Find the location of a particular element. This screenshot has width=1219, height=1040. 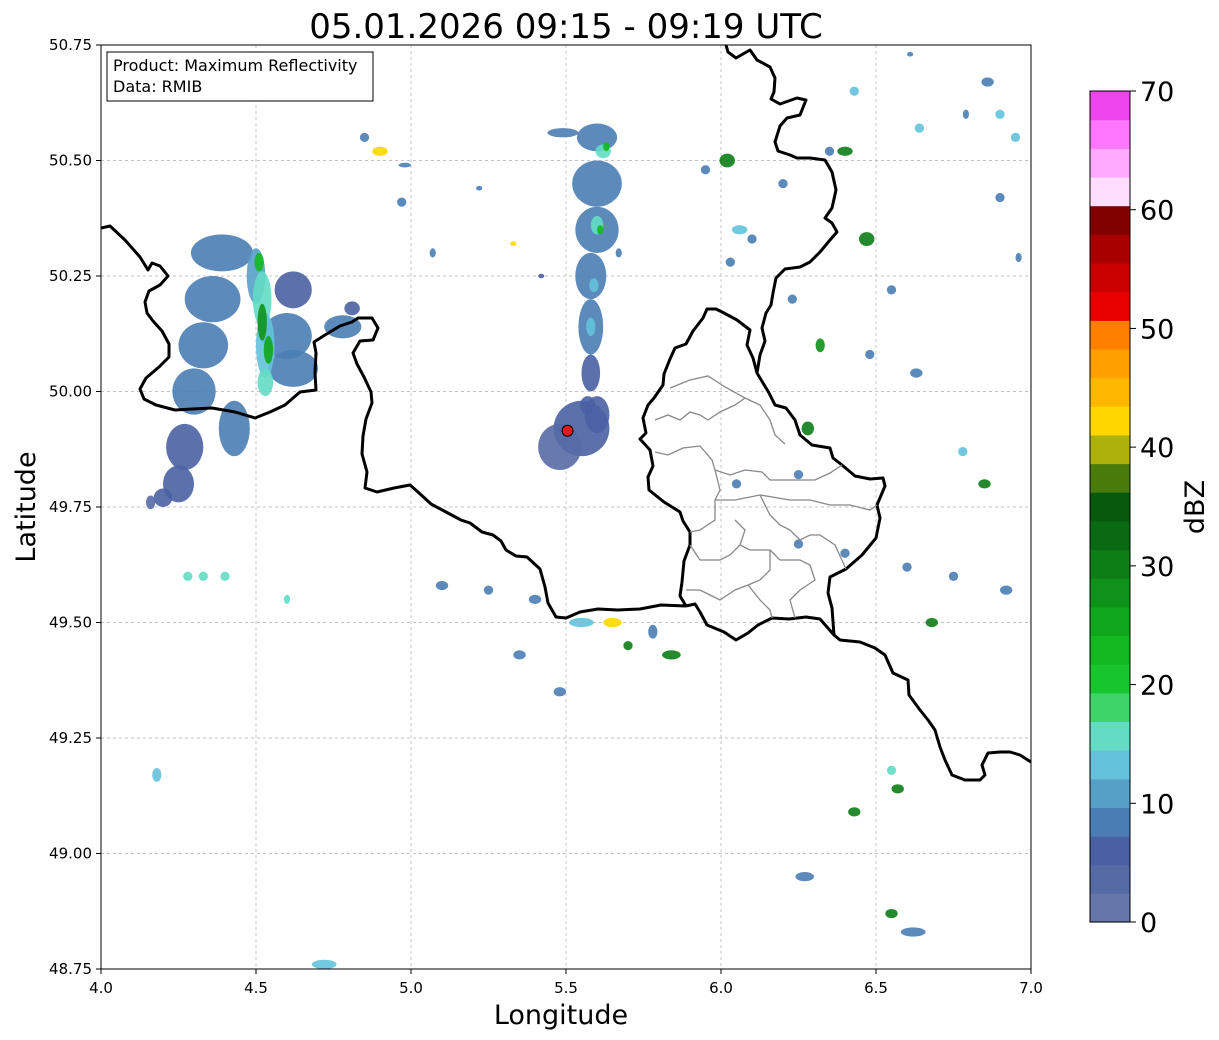

y-tick-label: 49.00 is located at coordinates (70, 854).